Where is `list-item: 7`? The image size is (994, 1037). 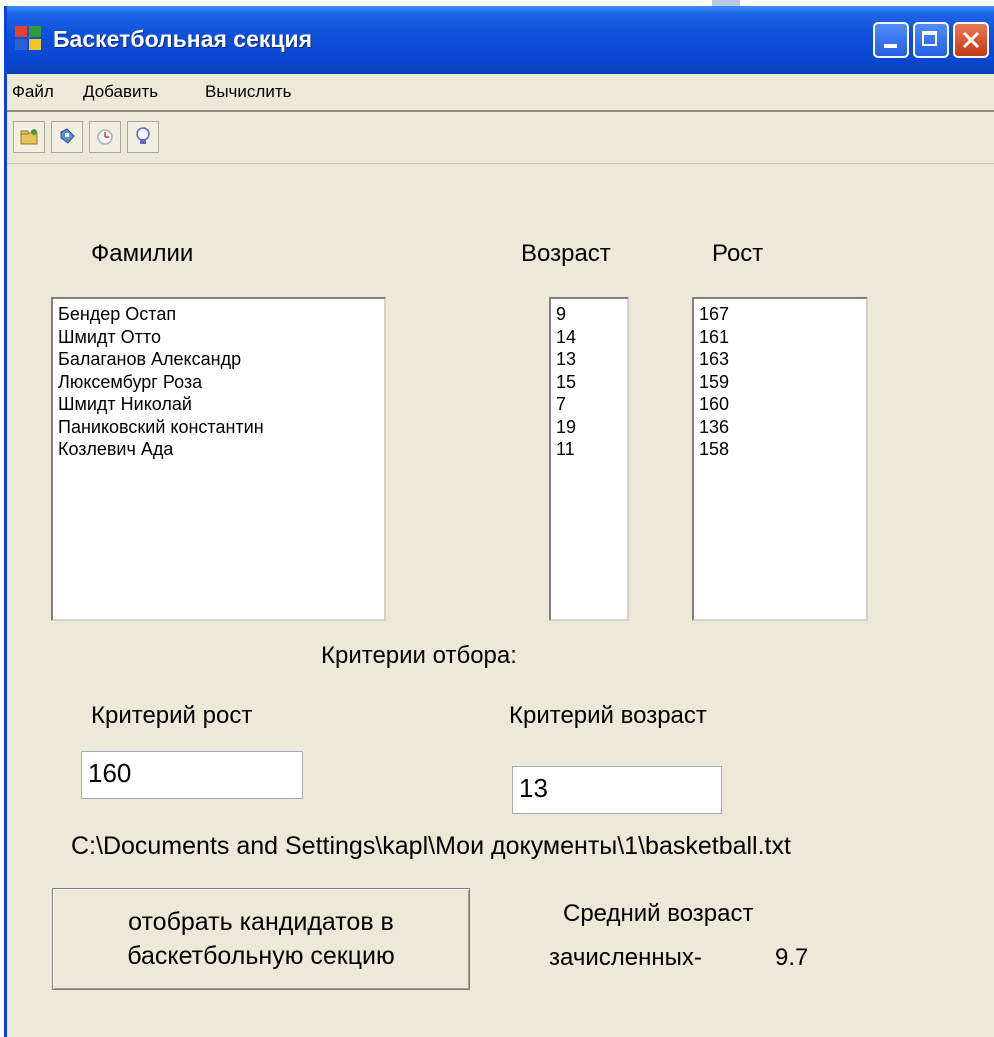 list-item: 7 is located at coordinates (591, 404).